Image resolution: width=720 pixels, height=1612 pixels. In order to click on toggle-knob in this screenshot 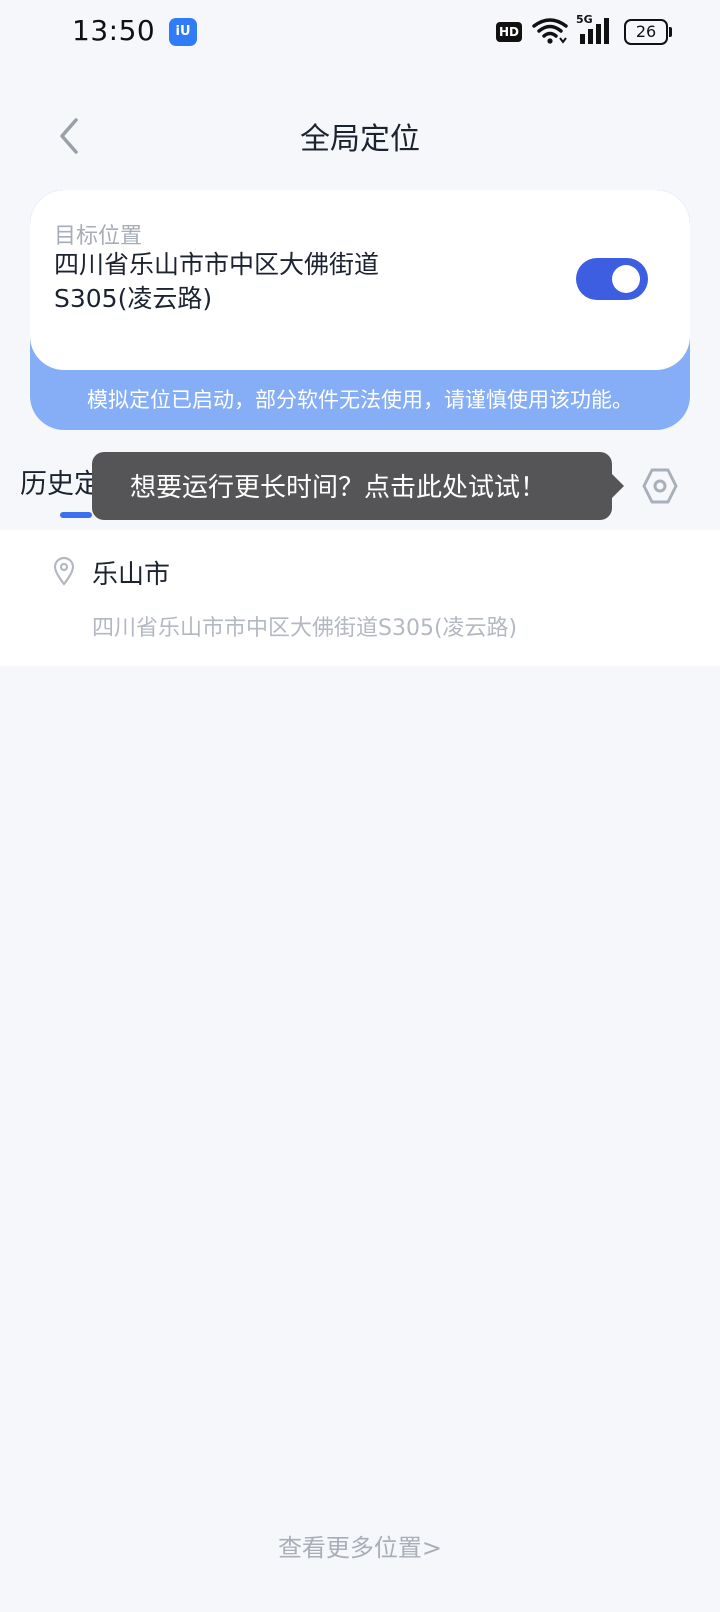, I will do `click(626, 279)`.